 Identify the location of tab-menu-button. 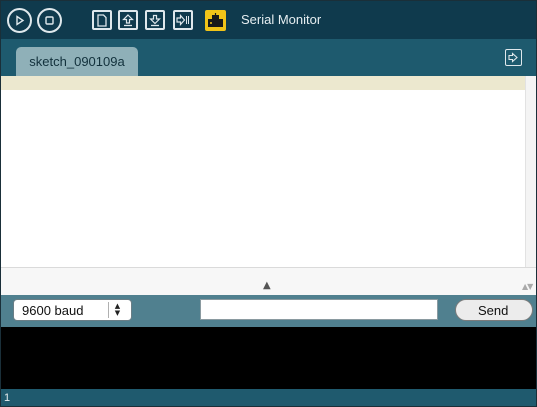
(513, 57).